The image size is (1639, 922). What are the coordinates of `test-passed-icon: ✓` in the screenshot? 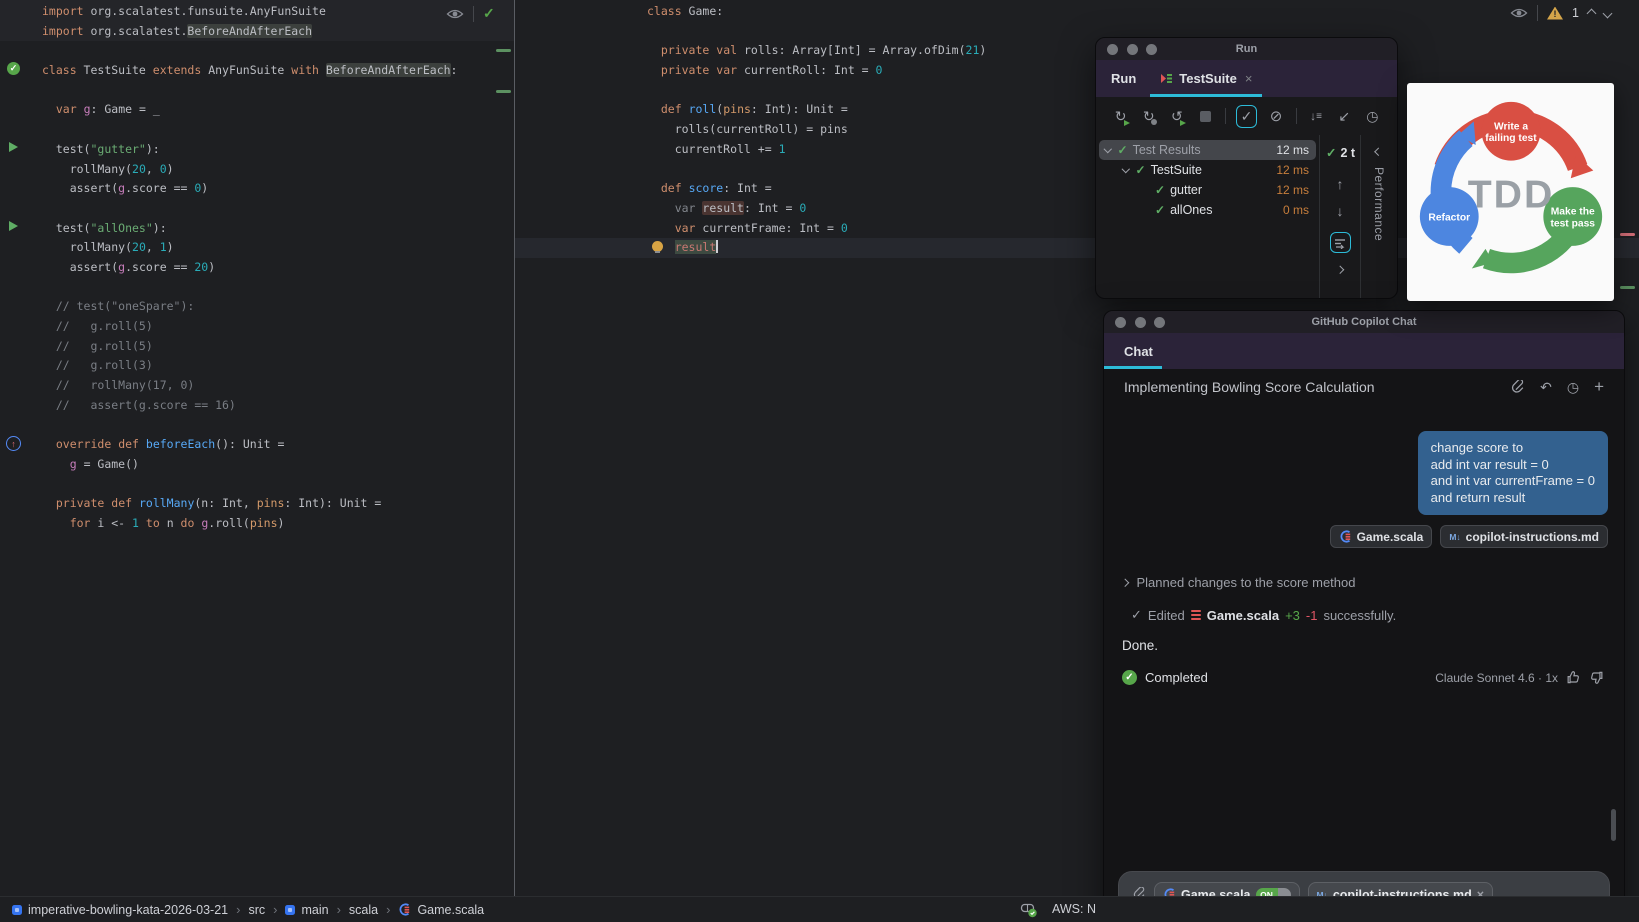 It's located at (1160, 210).